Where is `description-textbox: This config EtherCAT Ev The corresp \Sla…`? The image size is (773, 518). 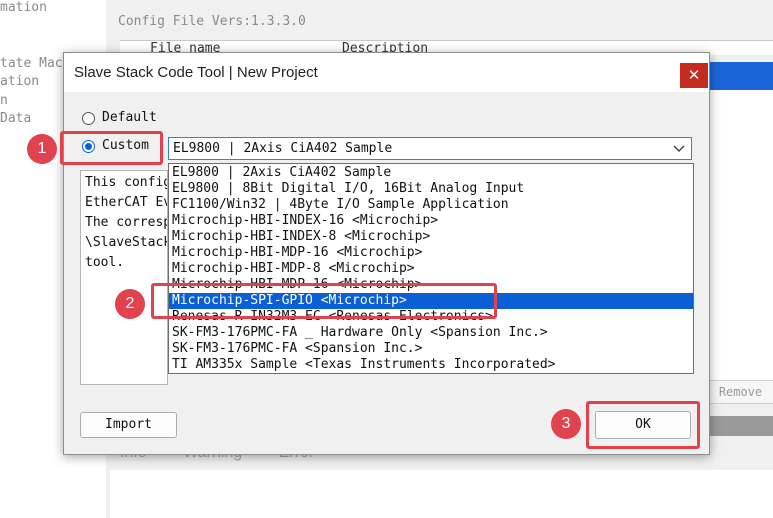 description-textbox: This config EtherCAT Ev The corresp \Sla… is located at coordinates (124, 277).